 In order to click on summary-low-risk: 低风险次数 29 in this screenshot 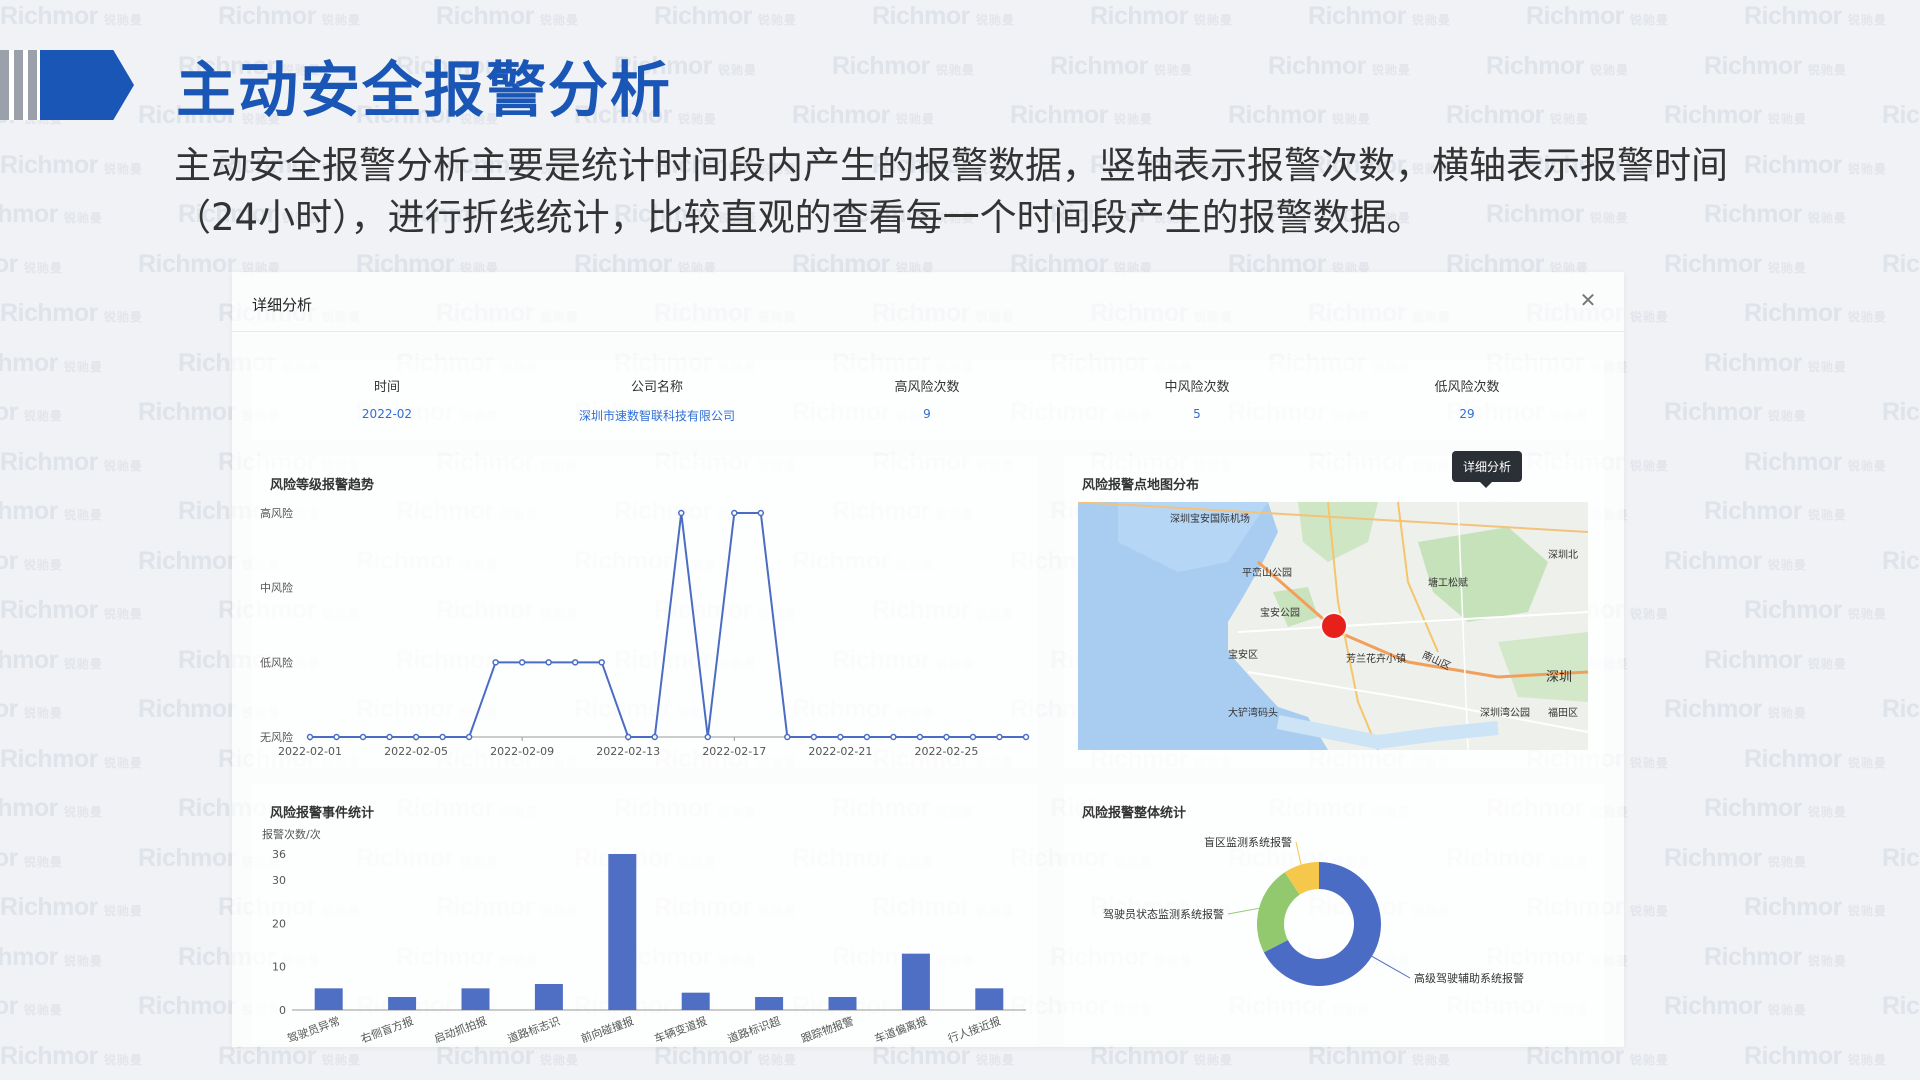, I will do `click(1467, 390)`.